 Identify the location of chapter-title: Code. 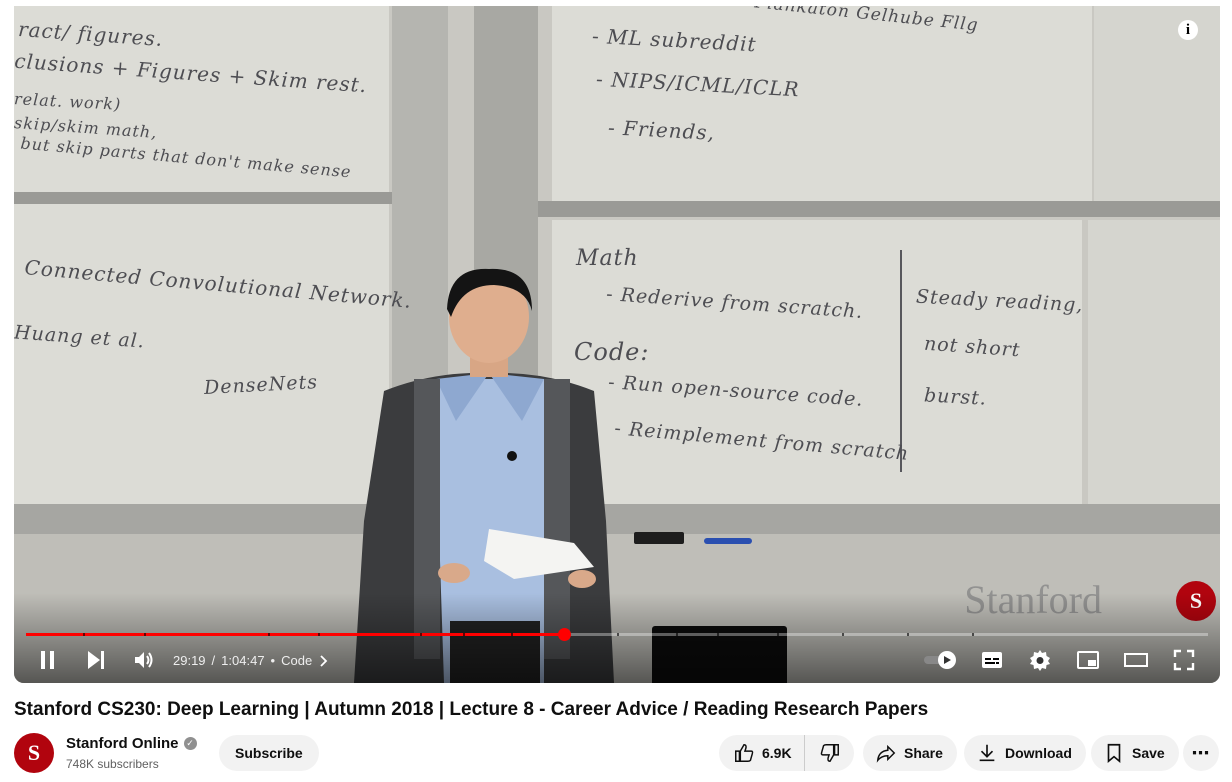
(297, 660).